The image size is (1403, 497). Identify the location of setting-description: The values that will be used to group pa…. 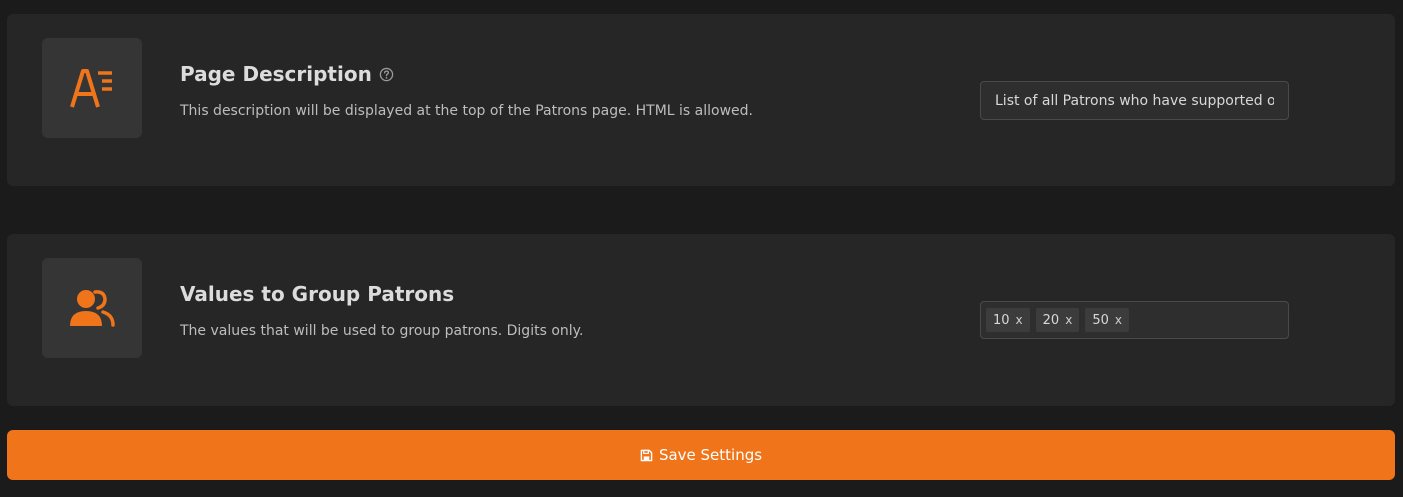
(382, 331).